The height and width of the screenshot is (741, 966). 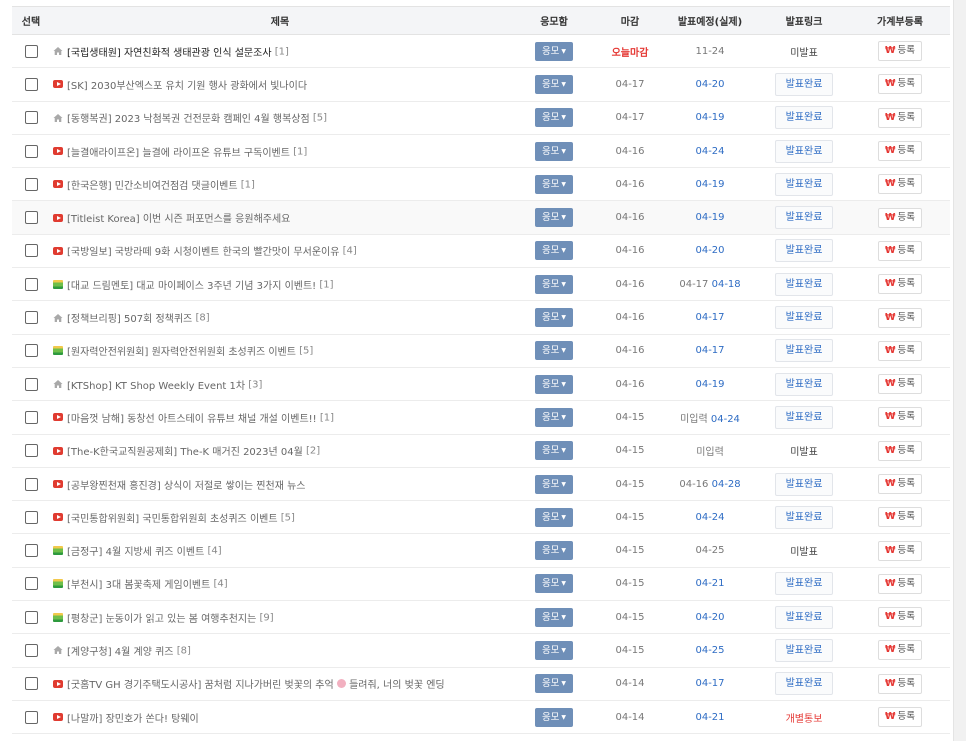 What do you see at coordinates (133, 719) in the screenshot?
I see `event-title: [나말까] 장민호가 쏜다! 탕웨이` at bounding box center [133, 719].